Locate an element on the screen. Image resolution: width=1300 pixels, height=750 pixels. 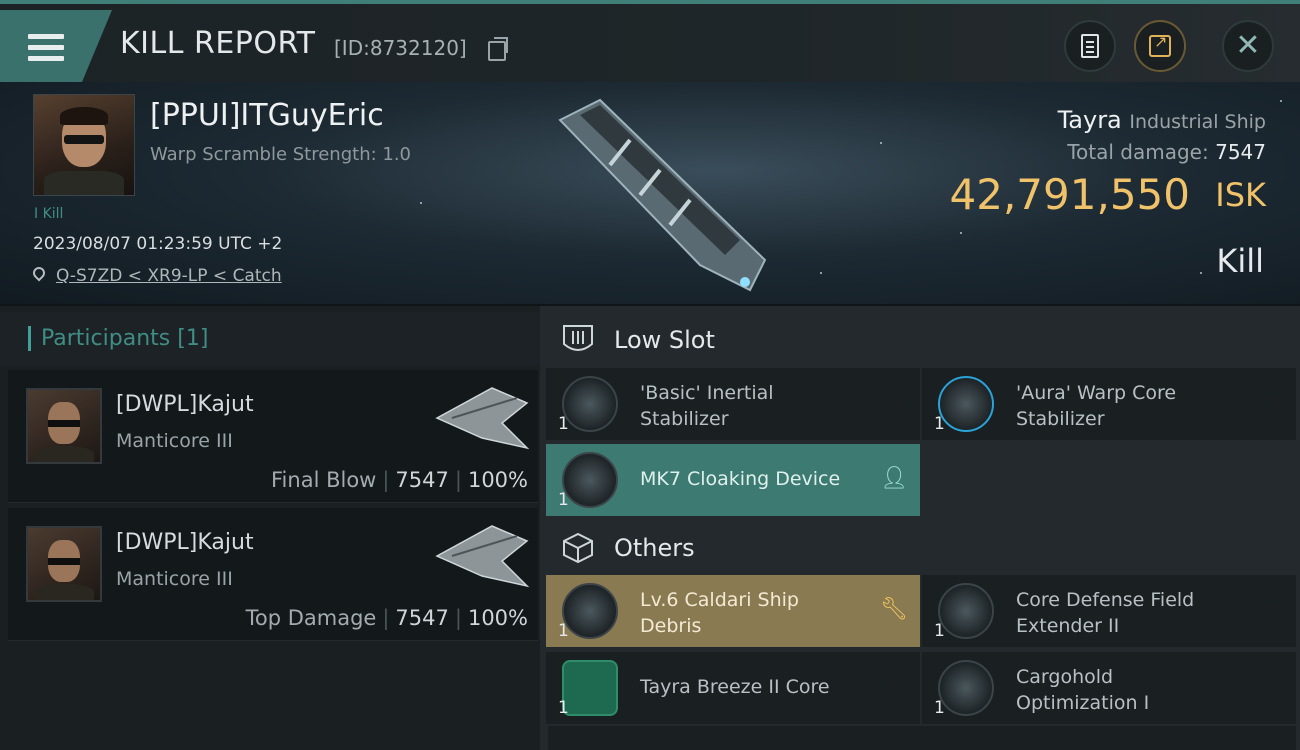
ship-class: Industrial Ship is located at coordinates (1197, 122).